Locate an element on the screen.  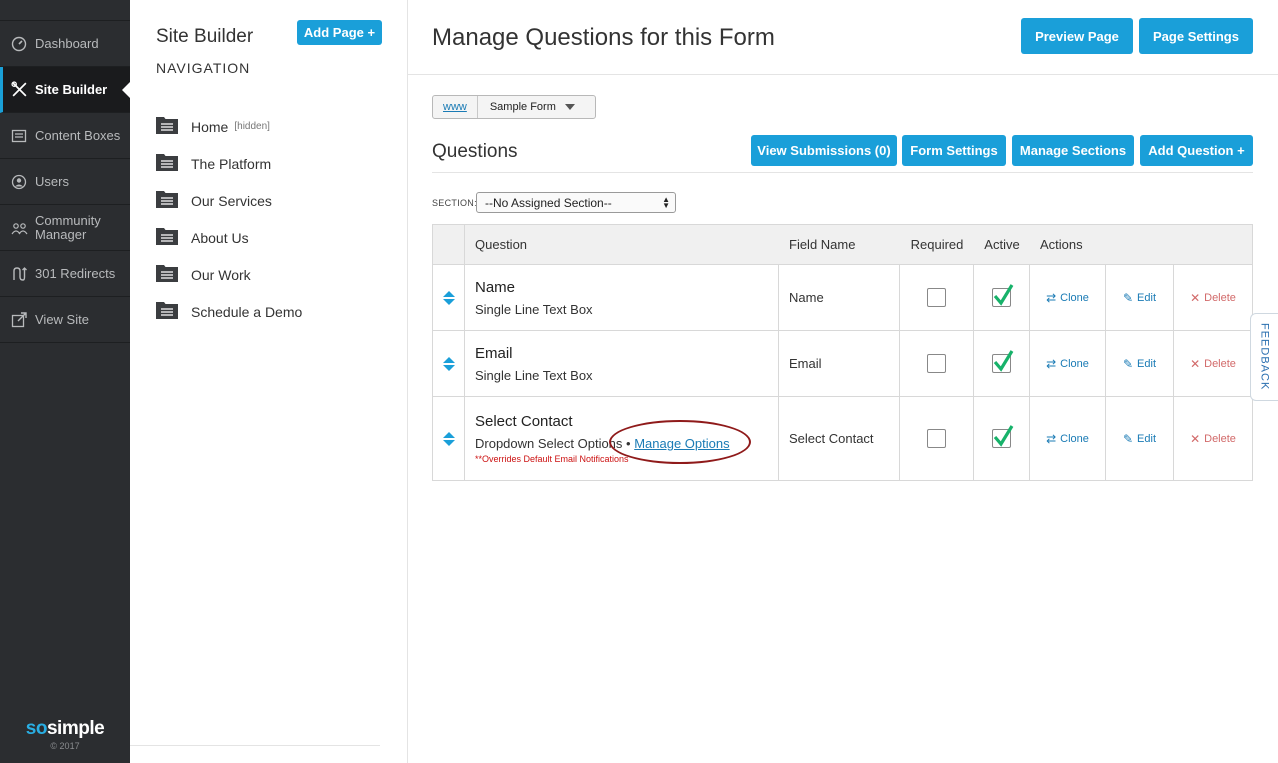
nav-page-our-services: Our Services is located at coordinates (229, 200).